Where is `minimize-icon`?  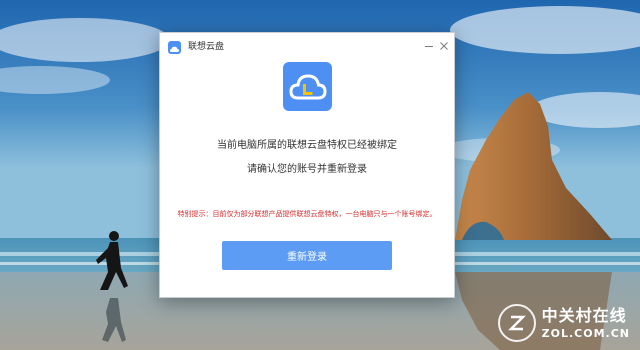
minimize-icon is located at coordinates (429, 46).